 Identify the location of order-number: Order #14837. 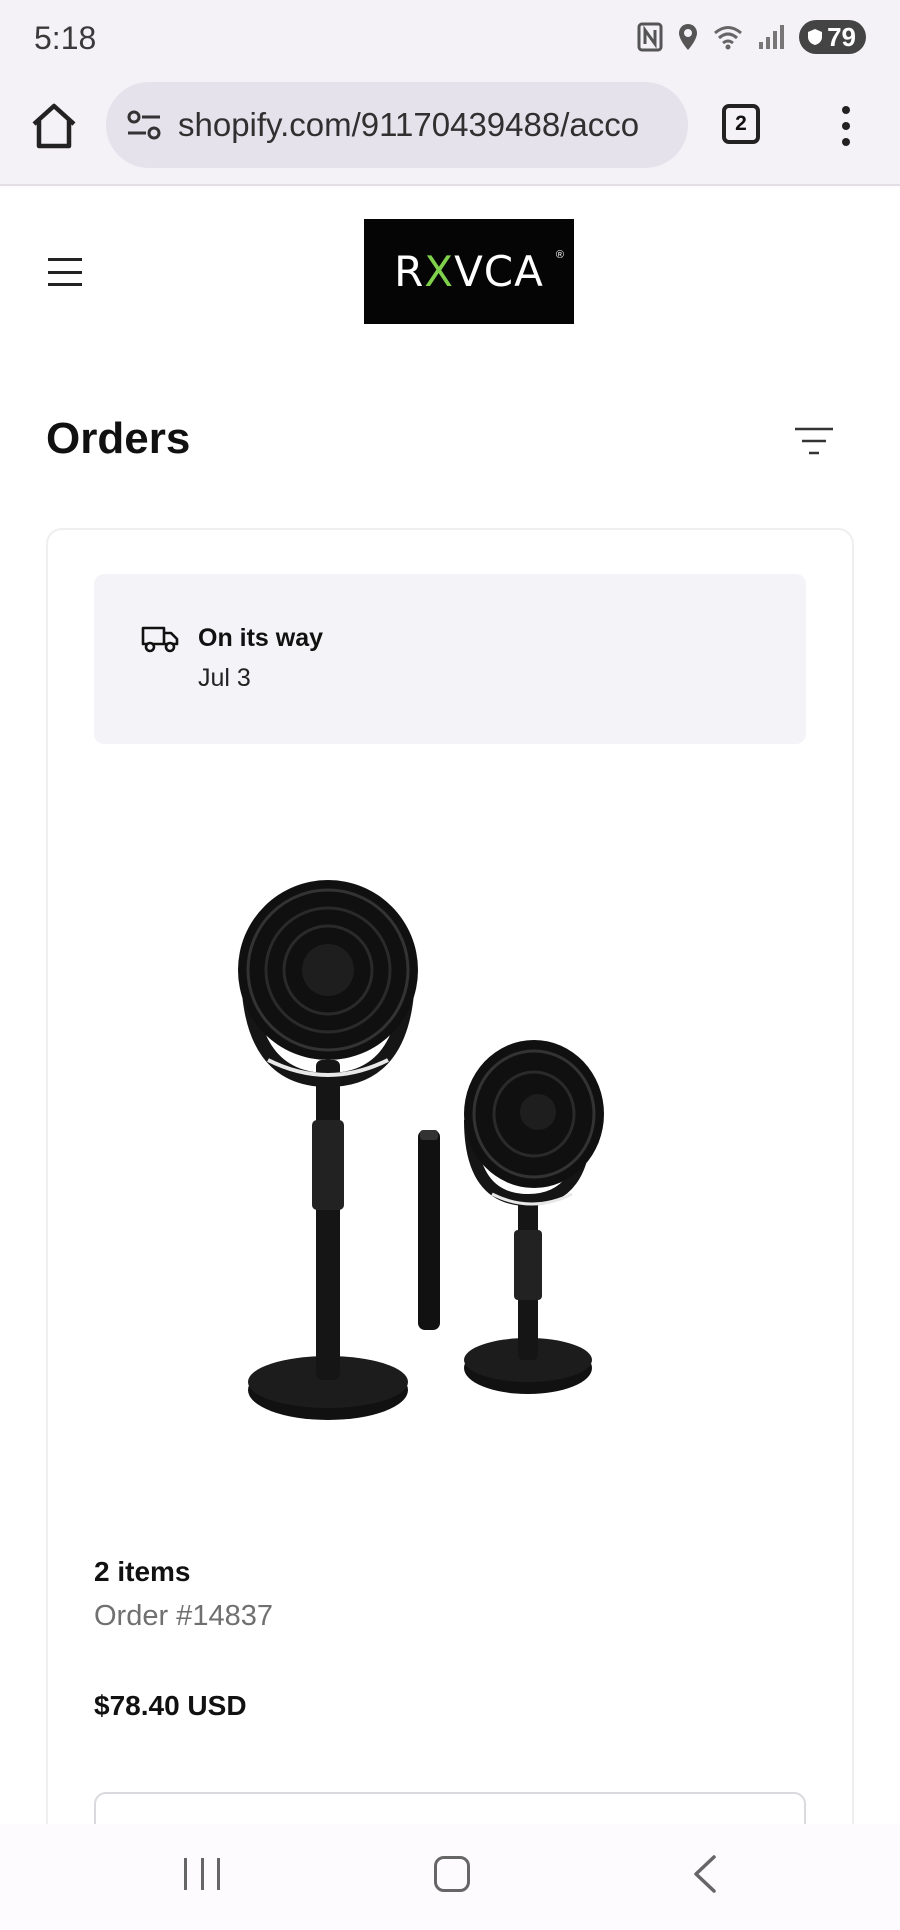
(183, 1616).